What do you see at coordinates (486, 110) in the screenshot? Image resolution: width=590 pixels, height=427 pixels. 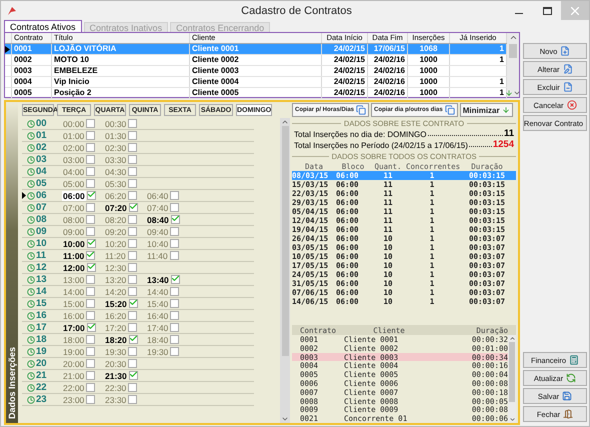 I see `action-button: Minimizar` at bounding box center [486, 110].